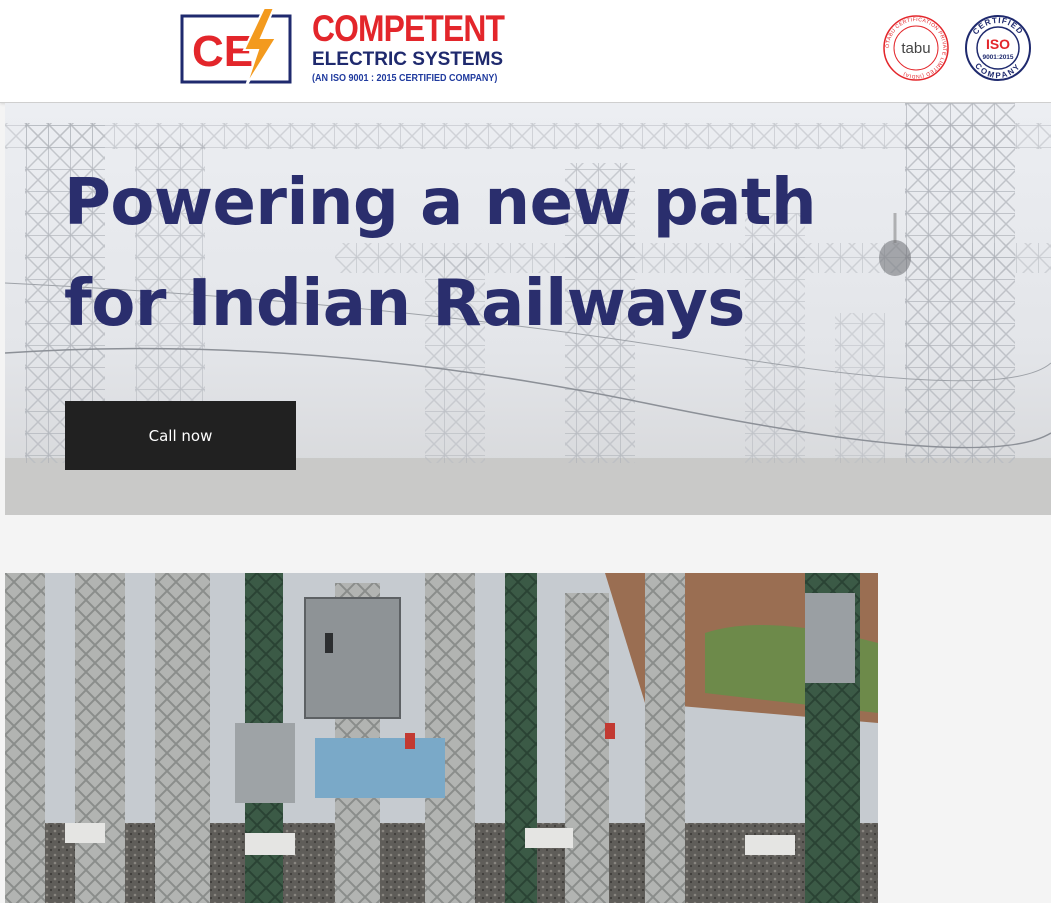 Image resolution: width=1051 pixels, height=903 pixels. I want to click on logo-subtitle: ELECTRIC SYSTEMS, so click(408, 59).